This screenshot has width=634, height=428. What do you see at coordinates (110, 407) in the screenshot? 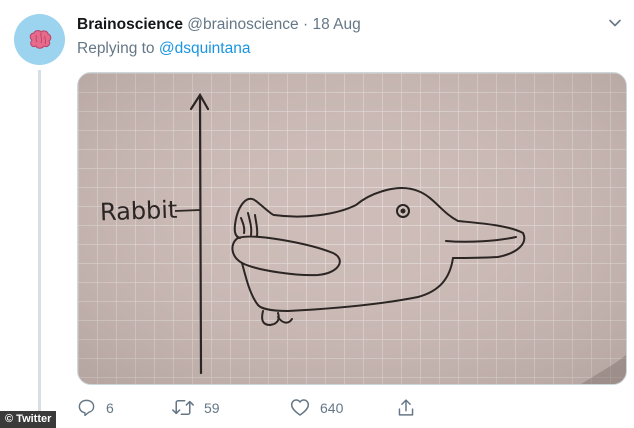
I see `reply-count: 6` at bounding box center [110, 407].